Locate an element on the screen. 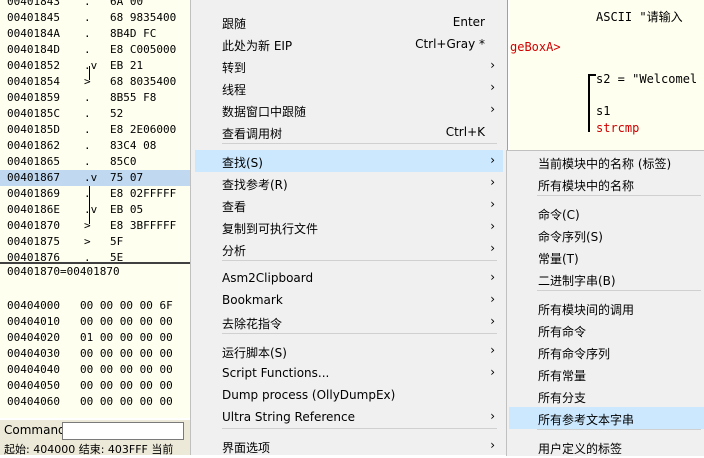 This screenshot has height=458, width=704. submenu-item: 所有参考文本字串 is located at coordinates (606, 418).